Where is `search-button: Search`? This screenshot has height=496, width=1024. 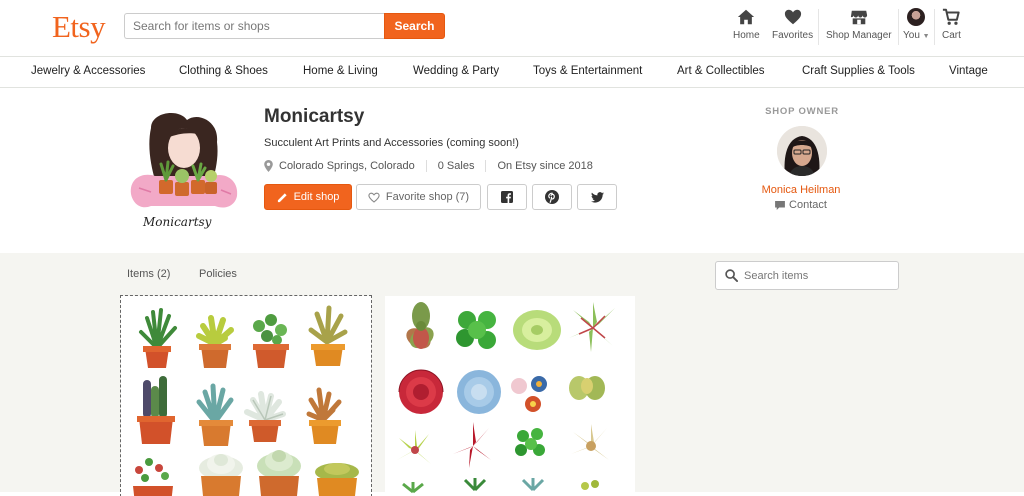
search-button: Search is located at coordinates (414, 26).